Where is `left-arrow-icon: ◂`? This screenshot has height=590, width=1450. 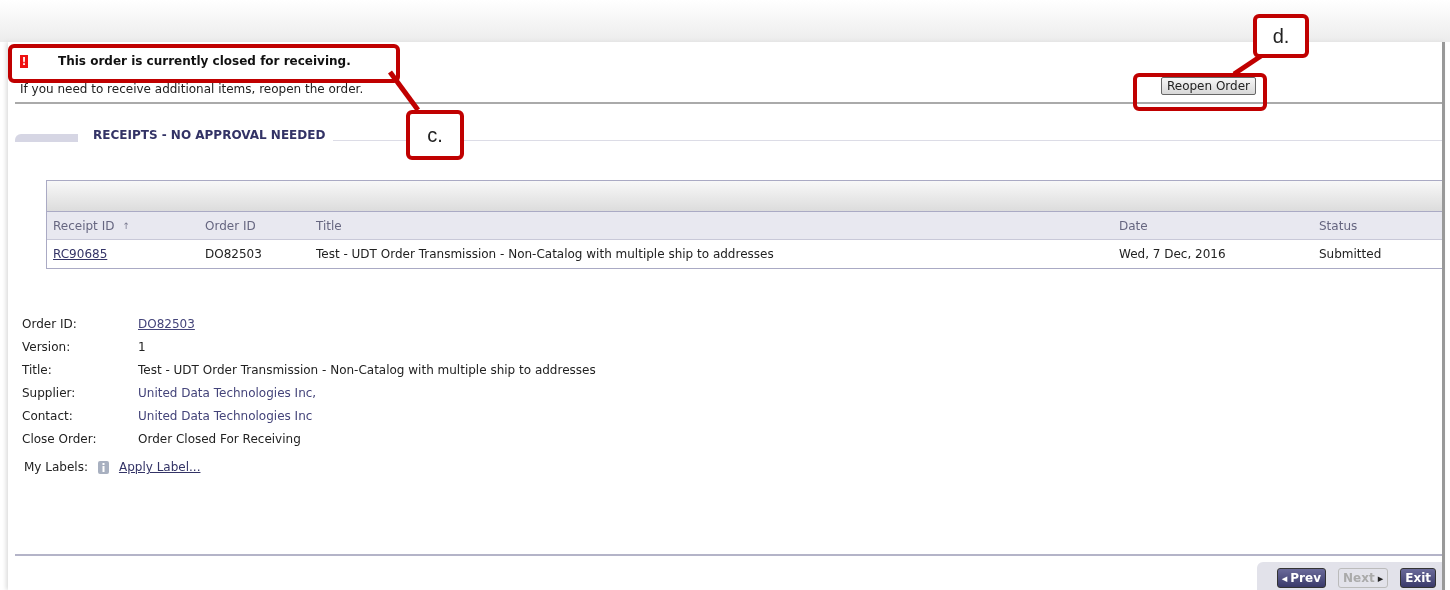
left-arrow-icon: ◂ is located at coordinates (1284, 578).